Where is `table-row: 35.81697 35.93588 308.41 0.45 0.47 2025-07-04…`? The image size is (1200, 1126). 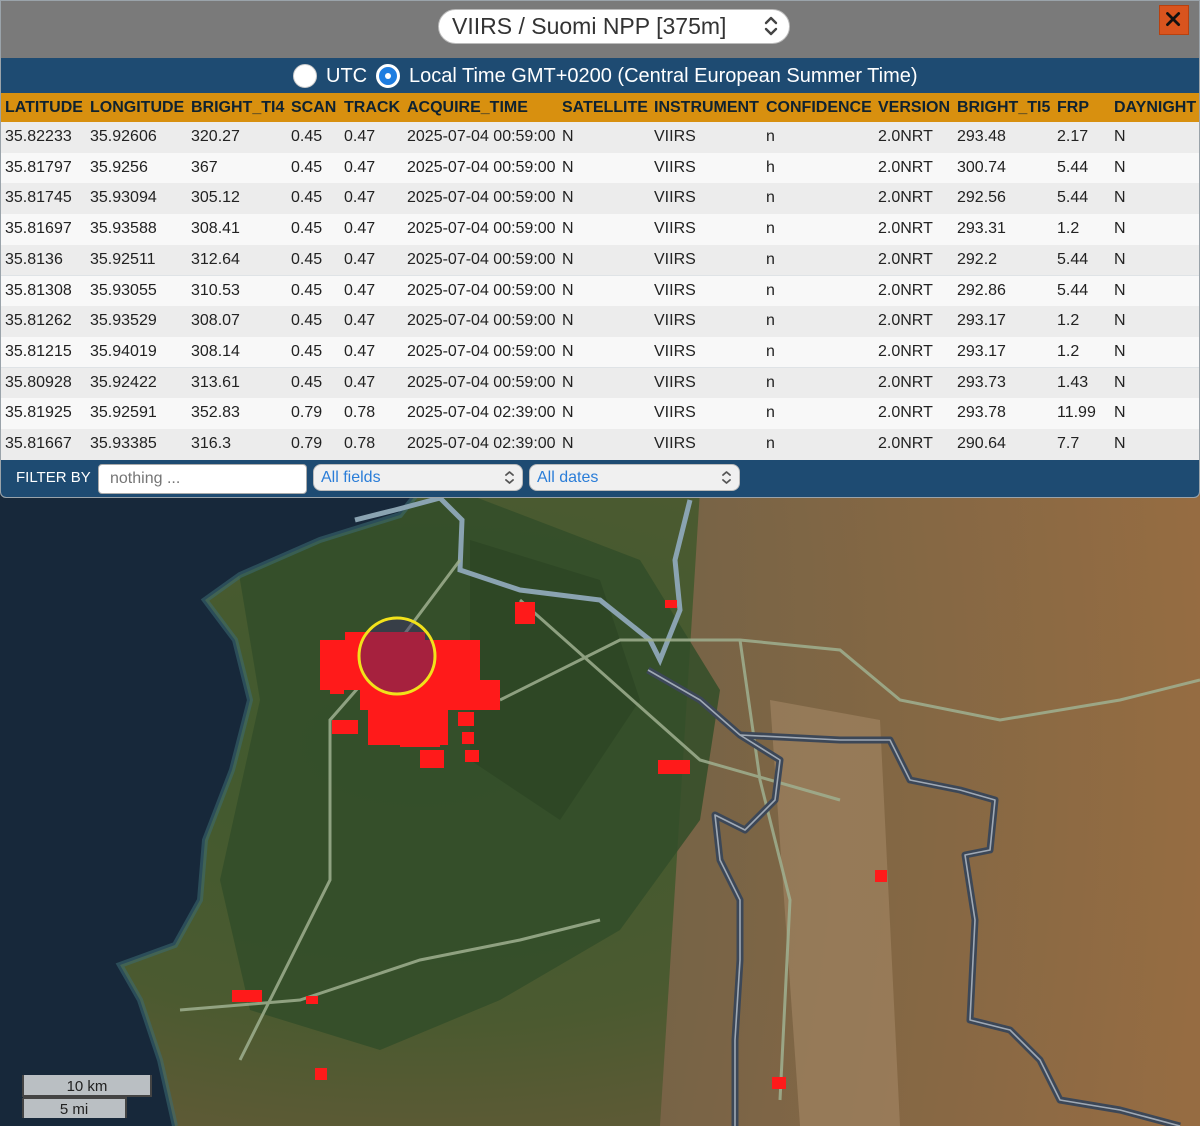 table-row: 35.81697 35.93588 308.41 0.45 0.47 2025-07-04… is located at coordinates (600, 229).